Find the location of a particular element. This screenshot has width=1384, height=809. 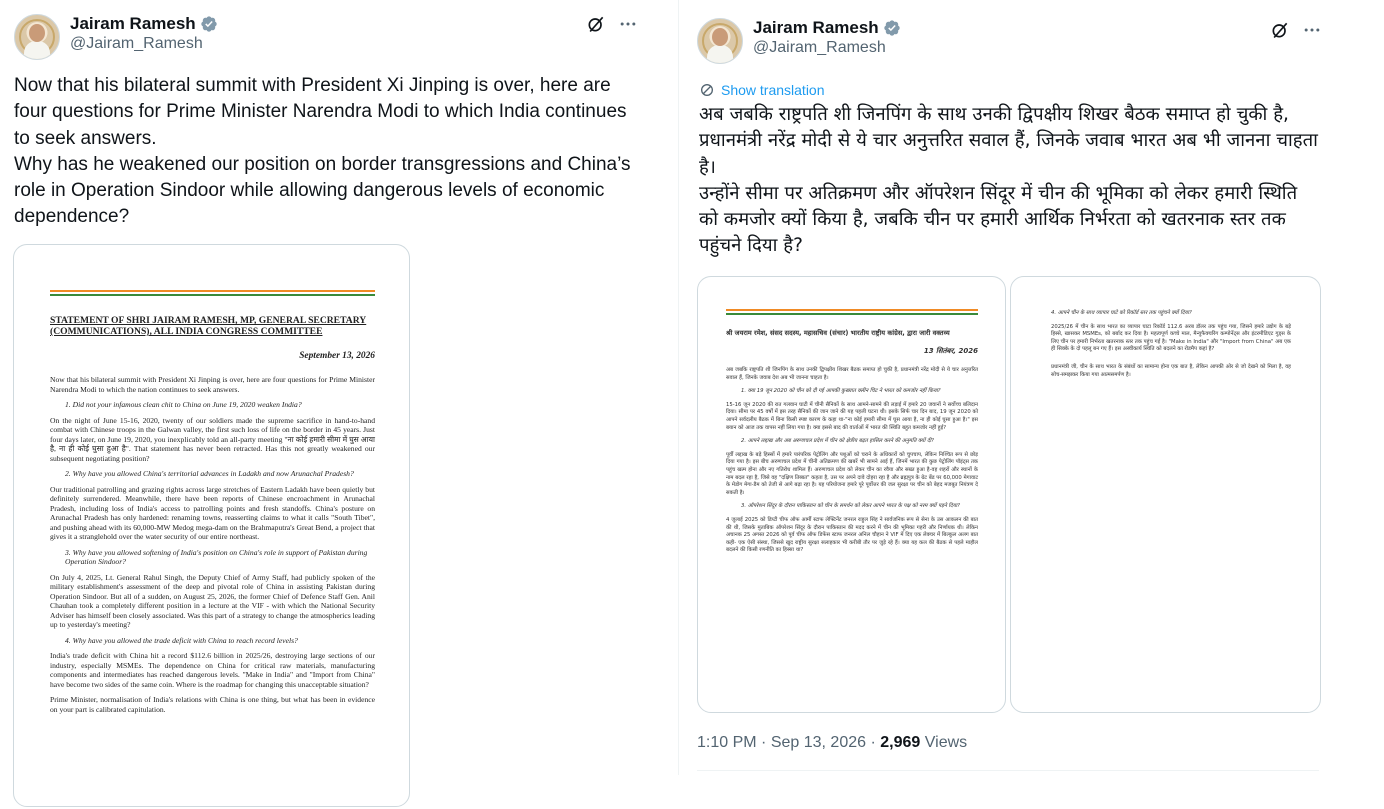

show-translation-label: Show translation is located at coordinates (773, 90).